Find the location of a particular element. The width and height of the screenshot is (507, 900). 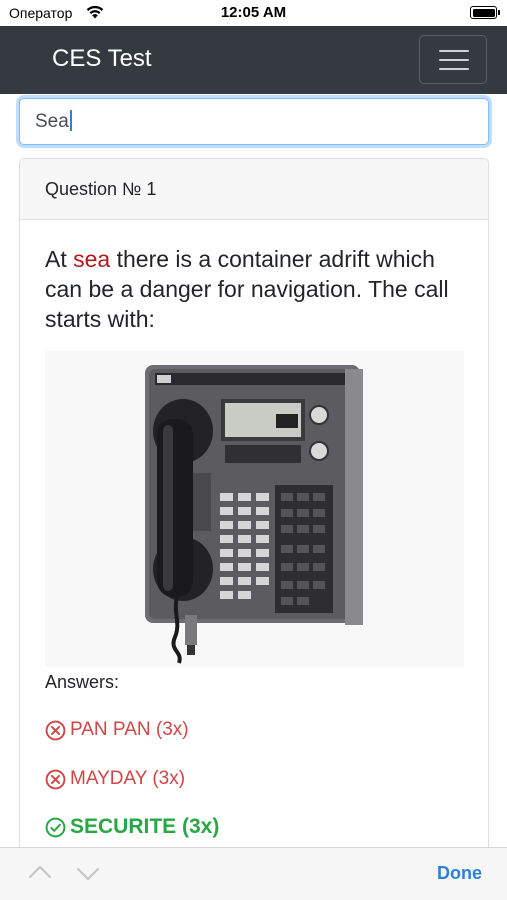

check-circle-icon is located at coordinates (55, 827).